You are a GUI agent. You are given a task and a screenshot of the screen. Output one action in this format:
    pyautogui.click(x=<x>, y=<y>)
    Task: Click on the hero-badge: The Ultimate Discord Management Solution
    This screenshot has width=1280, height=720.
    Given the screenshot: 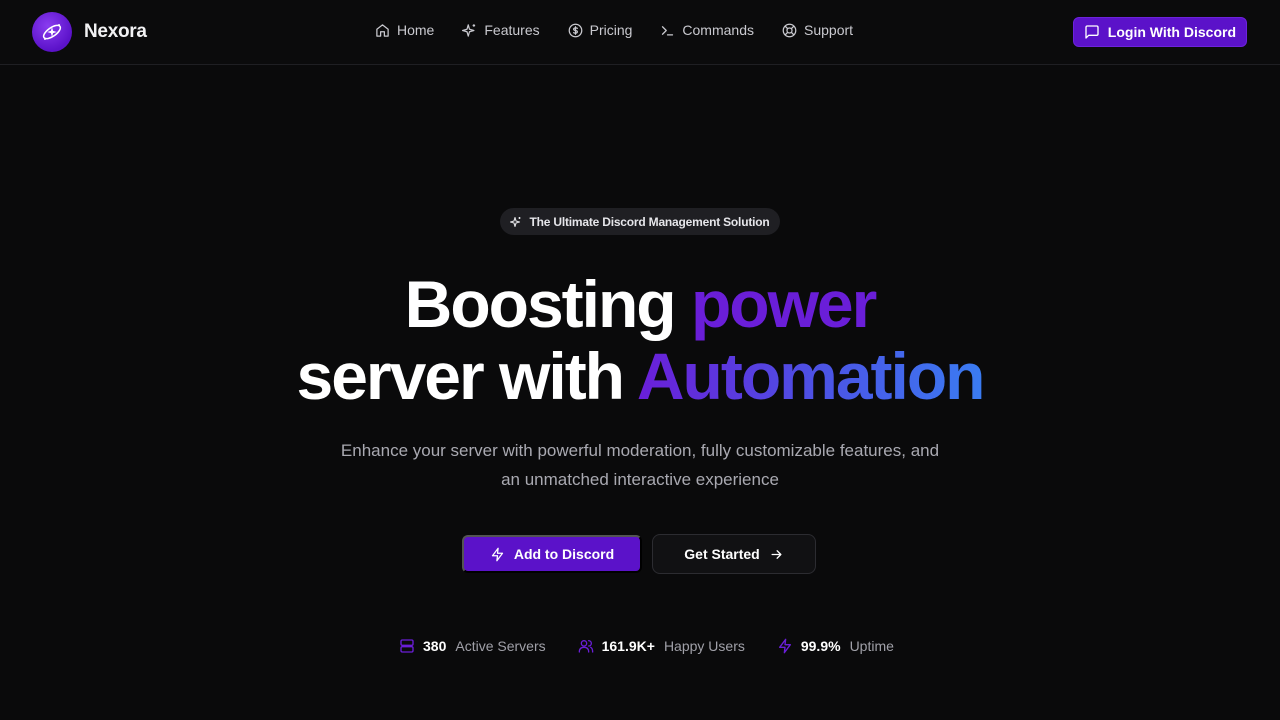 What is the action you would take?
    pyautogui.click(x=640, y=221)
    